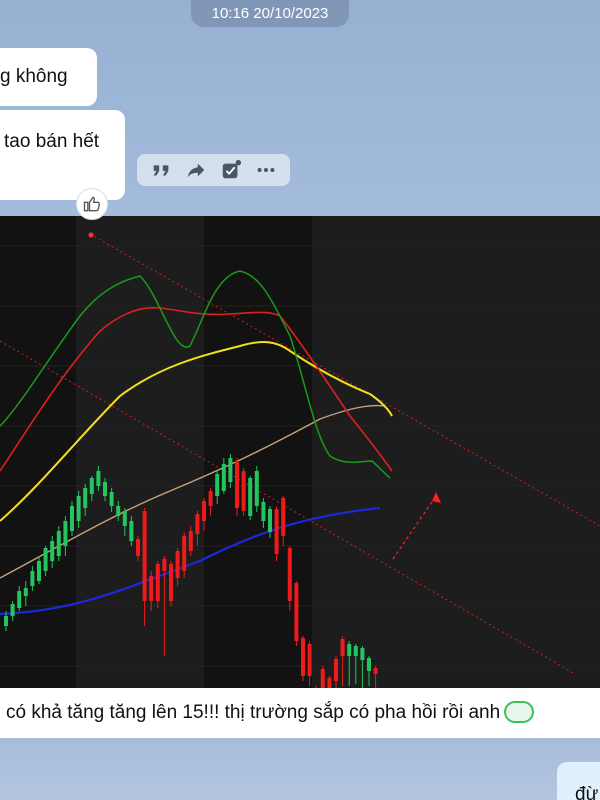 The image size is (600, 800). Describe the element at coordinates (34, 76) in the screenshot. I see `message-text: g không` at that location.